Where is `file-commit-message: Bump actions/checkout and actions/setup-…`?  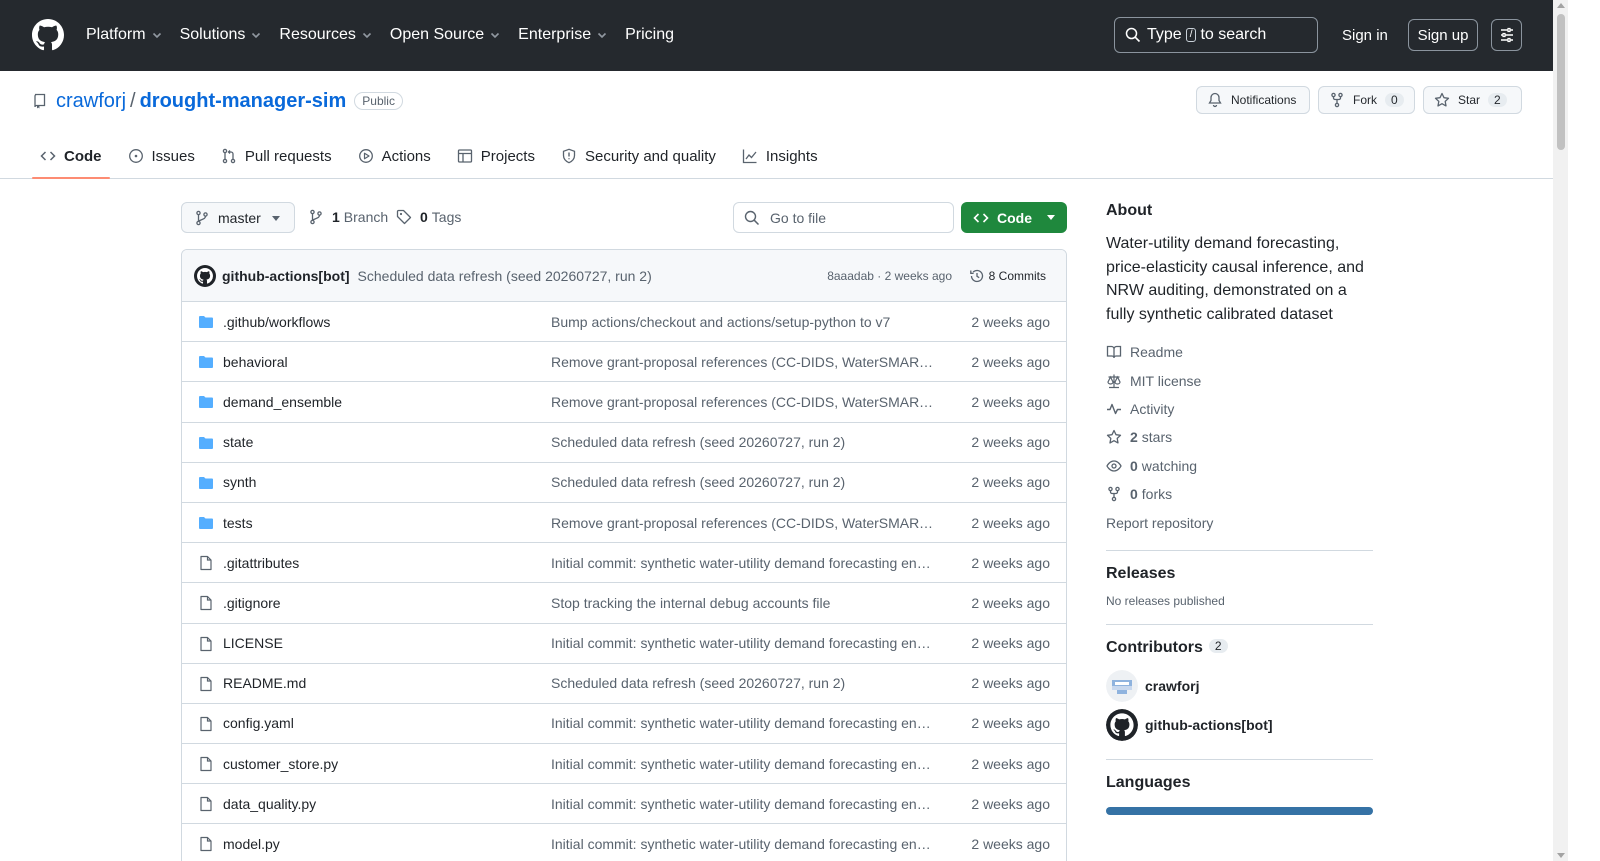
file-commit-message: Bump actions/checkout and actions/setup-… is located at coordinates (743, 322).